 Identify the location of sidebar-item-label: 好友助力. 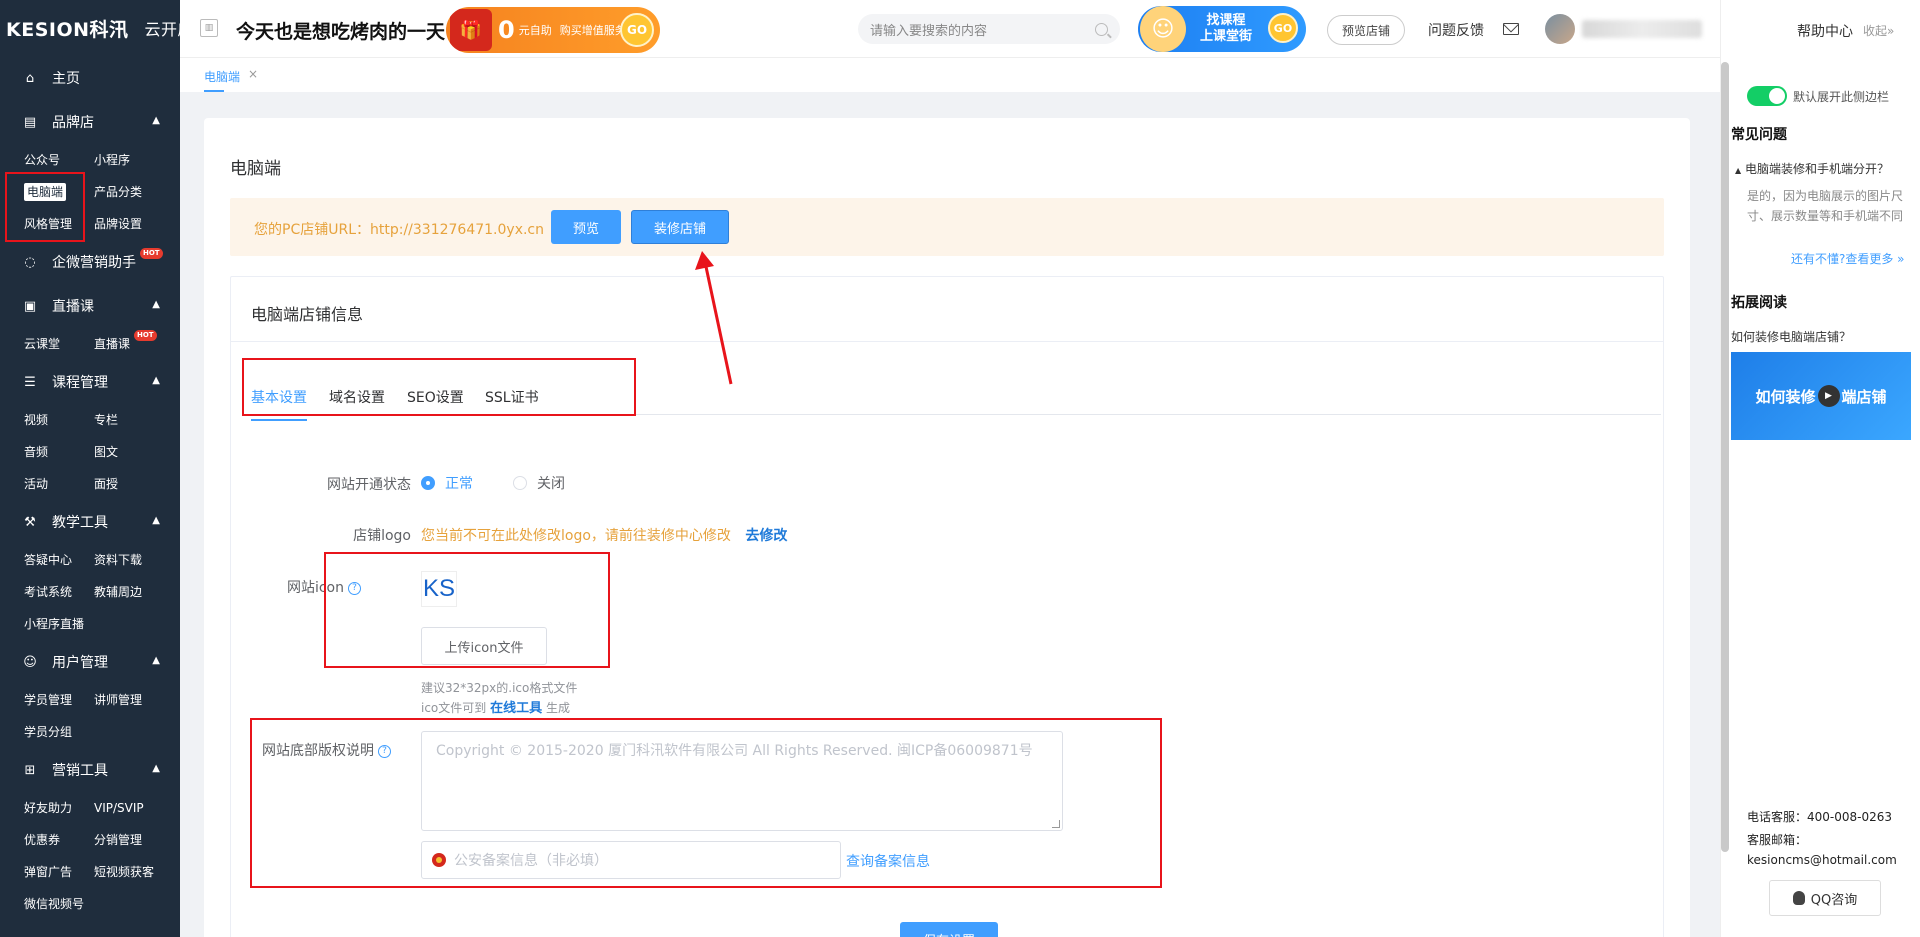
(48, 808).